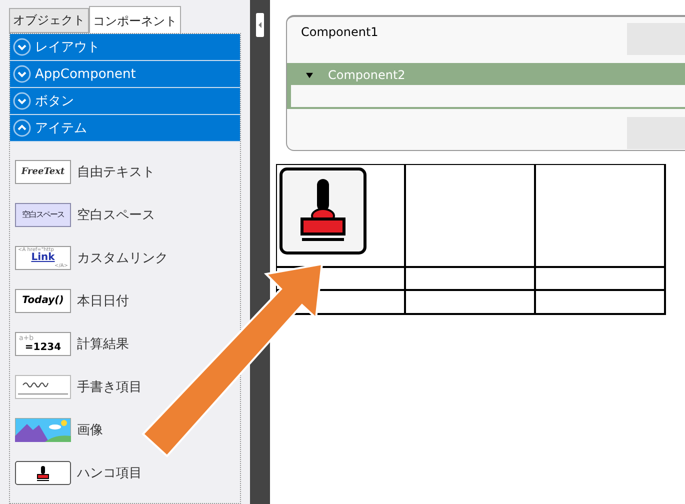 Image resolution: width=685 pixels, height=504 pixels. What do you see at coordinates (90, 430) in the screenshot?
I see `item-label: 画像` at bounding box center [90, 430].